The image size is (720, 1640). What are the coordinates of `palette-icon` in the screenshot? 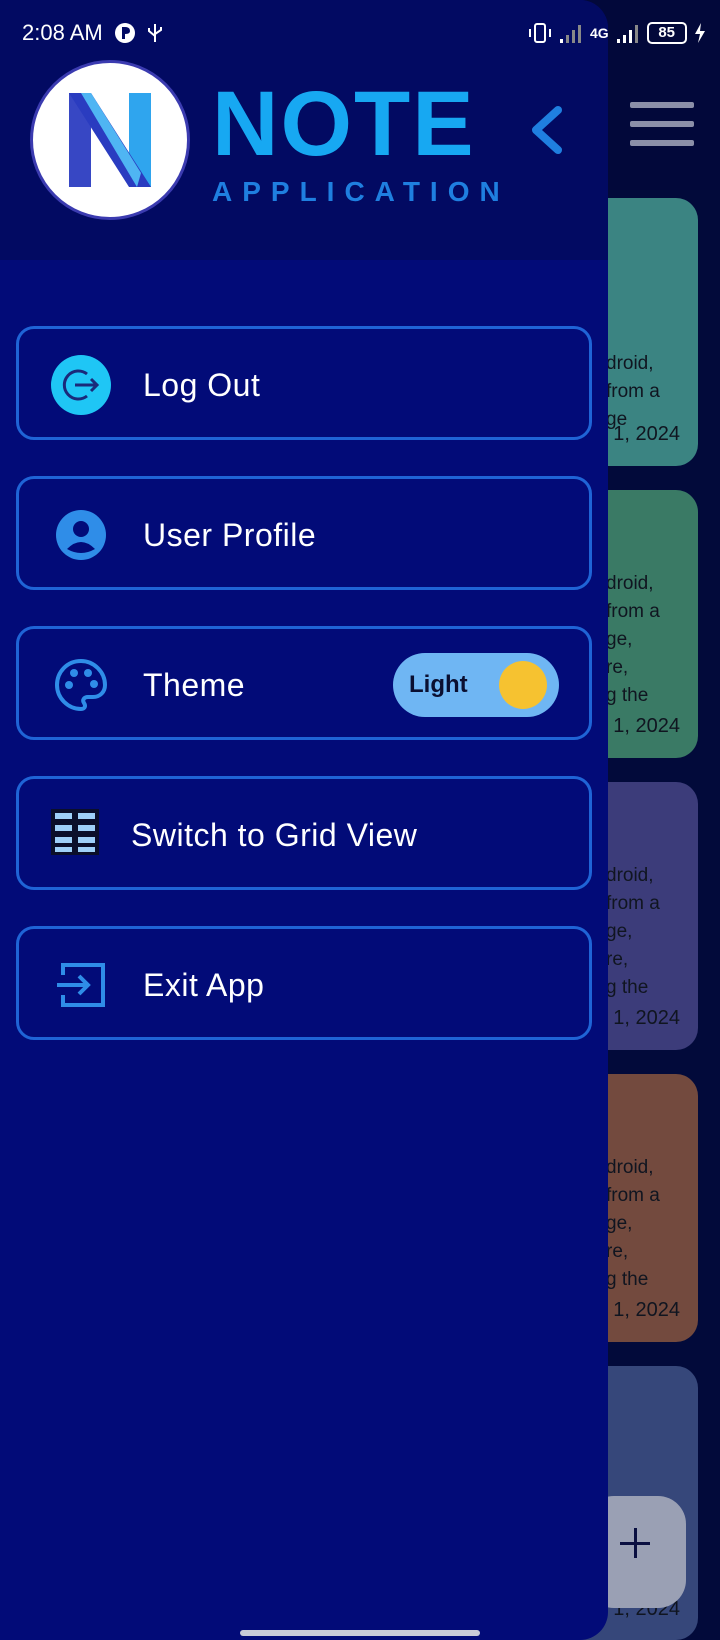 It's located at (81, 685).